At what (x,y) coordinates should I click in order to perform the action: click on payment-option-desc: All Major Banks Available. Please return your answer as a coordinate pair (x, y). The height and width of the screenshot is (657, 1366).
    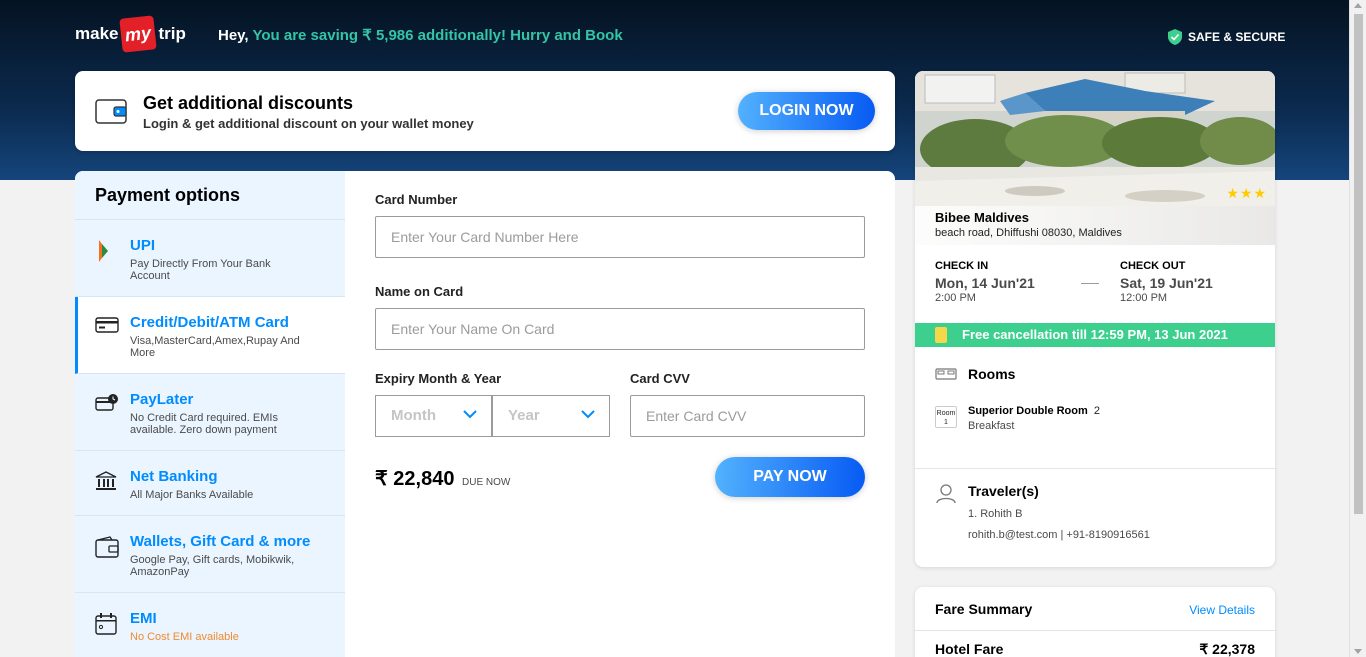
    Looking at the image, I should click on (192, 495).